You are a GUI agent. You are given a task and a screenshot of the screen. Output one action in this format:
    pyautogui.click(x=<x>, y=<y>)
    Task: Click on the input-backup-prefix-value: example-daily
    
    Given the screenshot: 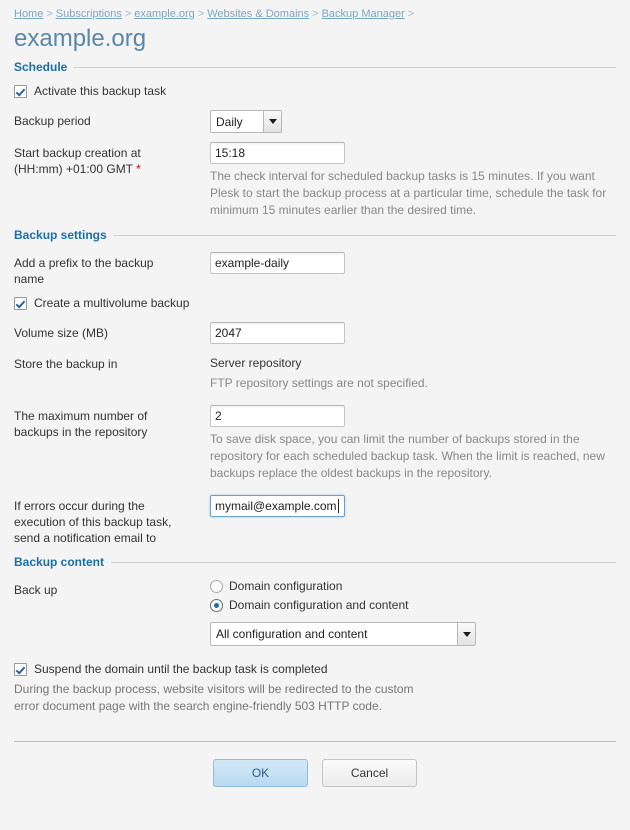 What is the action you would take?
    pyautogui.click(x=252, y=263)
    